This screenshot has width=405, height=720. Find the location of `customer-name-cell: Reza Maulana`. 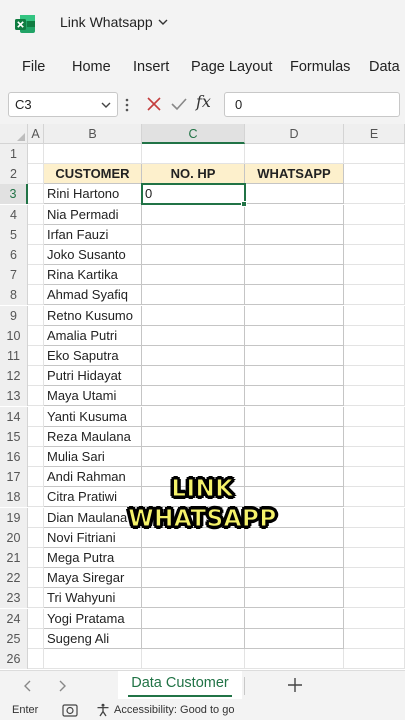

customer-name-cell: Reza Maulana is located at coordinates (93, 436).